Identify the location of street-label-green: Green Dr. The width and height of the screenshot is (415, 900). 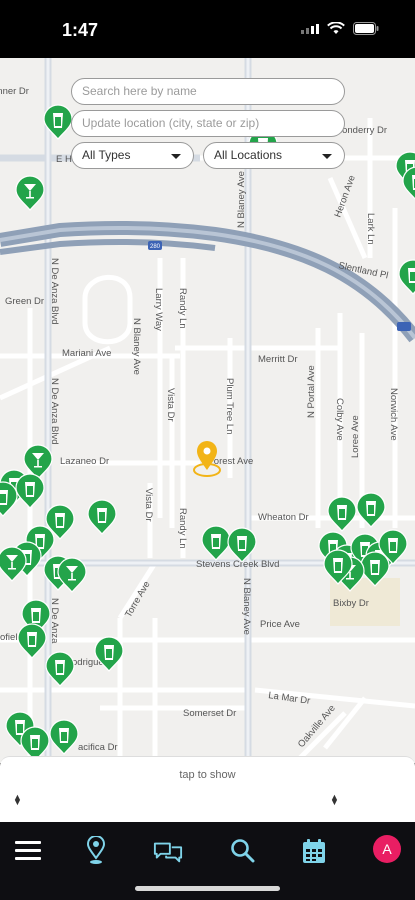
(24, 301).